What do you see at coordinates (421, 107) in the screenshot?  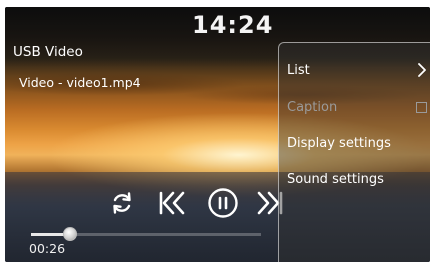 I see `checkbox-icon` at bounding box center [421, 107].